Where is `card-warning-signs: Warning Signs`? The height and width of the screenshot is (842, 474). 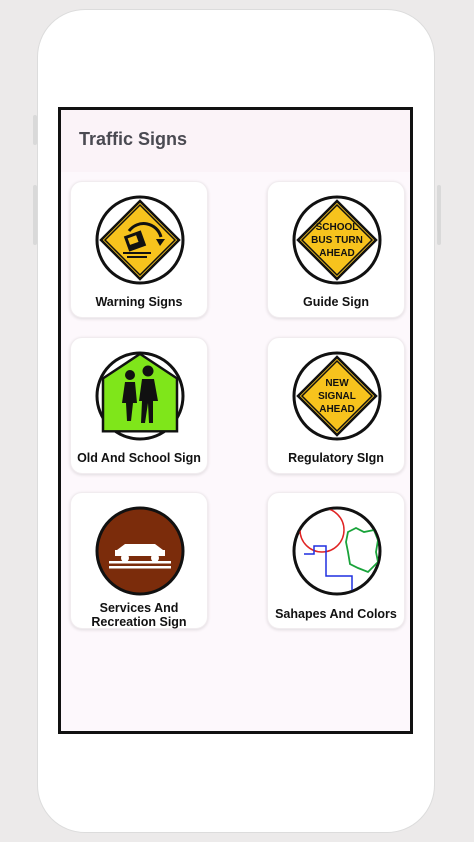
card-warning-signs: Warning Signs is located at coordinates (139, 249).